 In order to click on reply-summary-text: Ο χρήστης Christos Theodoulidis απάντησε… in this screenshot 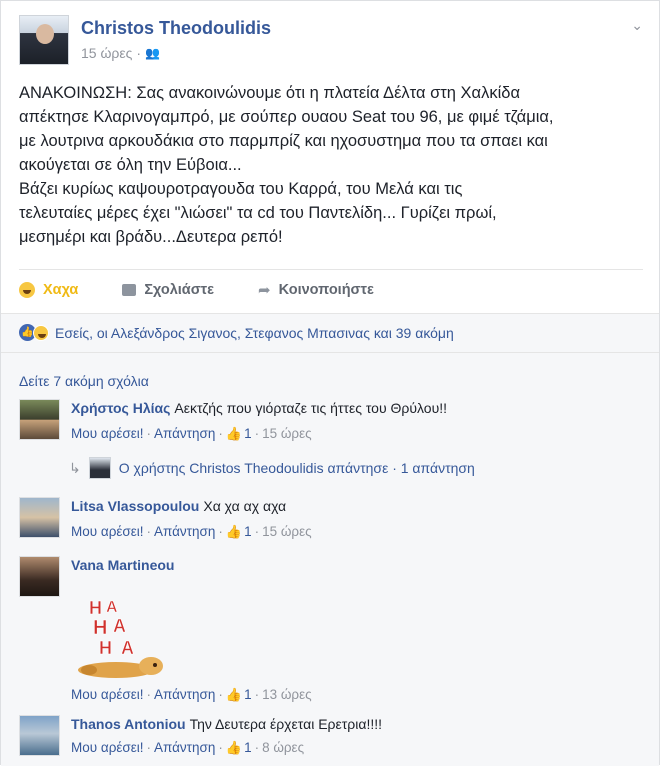, I will do `click(297, 468)`.